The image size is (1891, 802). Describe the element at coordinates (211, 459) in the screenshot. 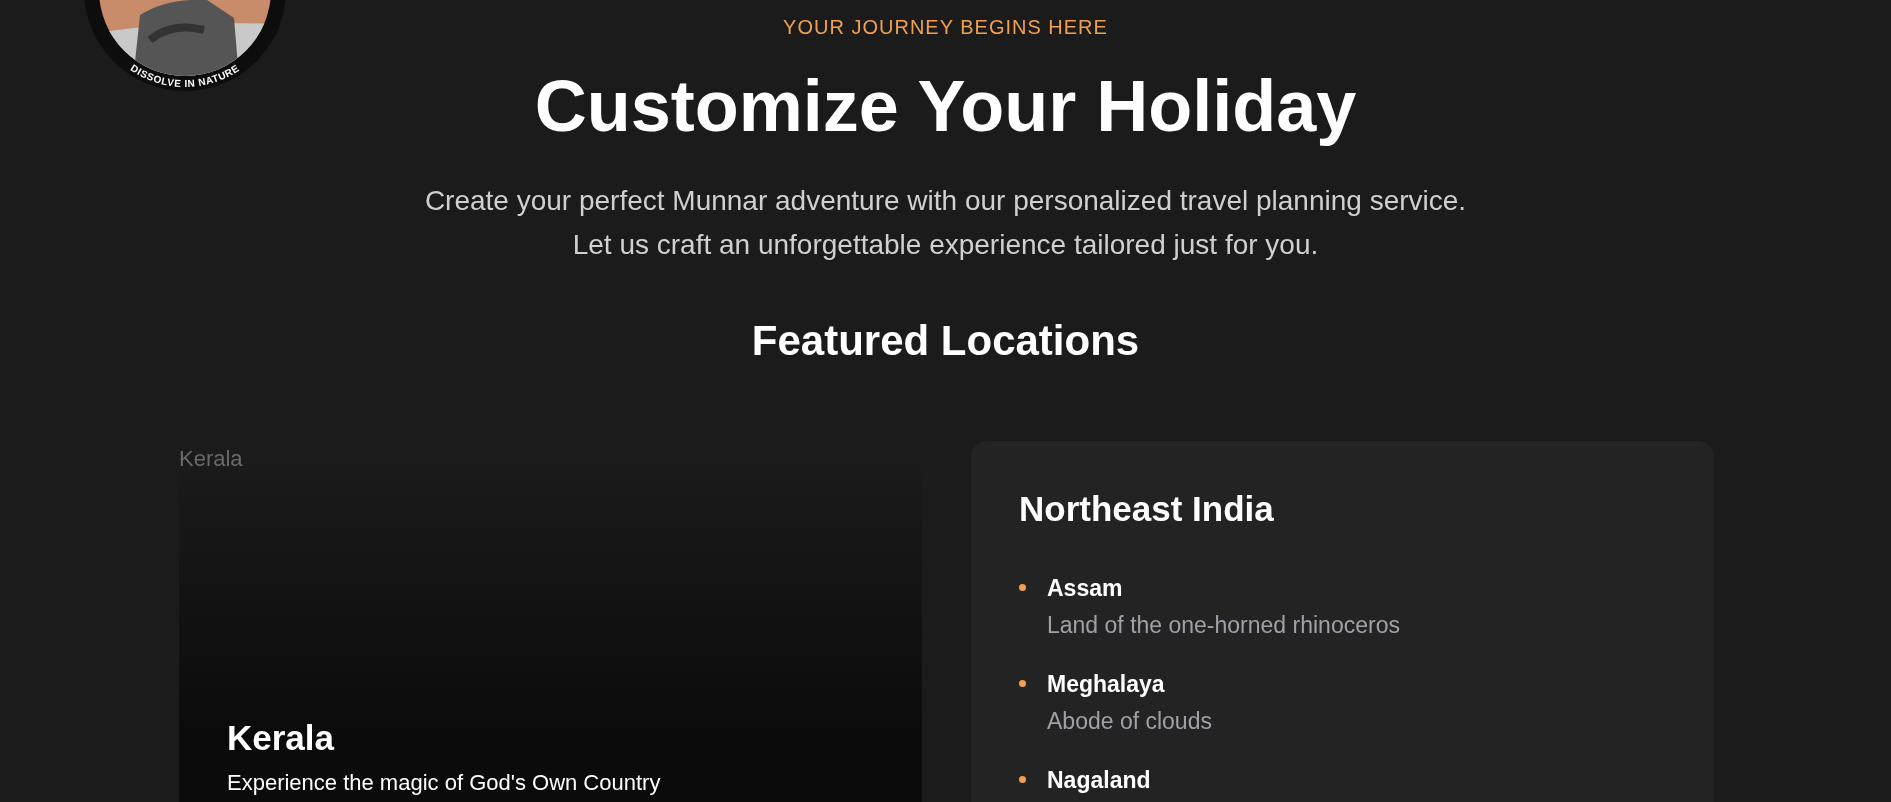

I see `image-alt-text: Kerala` at that location.